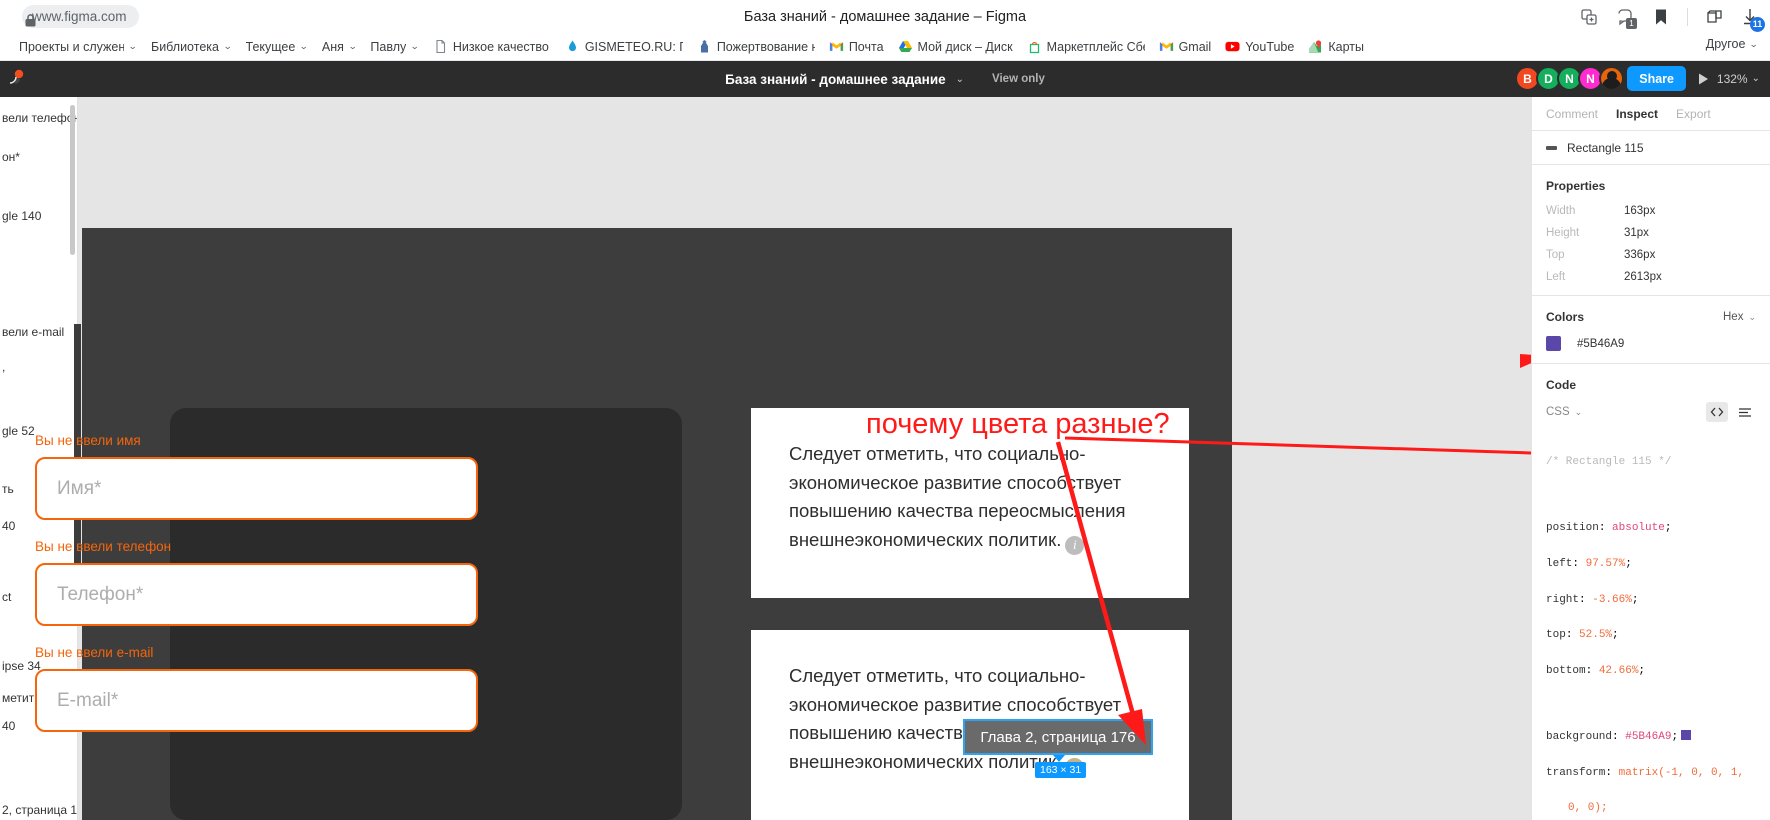 Image resolution: width=1770 pixels, height=820 pixels. I want to click on downloads-icon: 11, so click(1752, 19).